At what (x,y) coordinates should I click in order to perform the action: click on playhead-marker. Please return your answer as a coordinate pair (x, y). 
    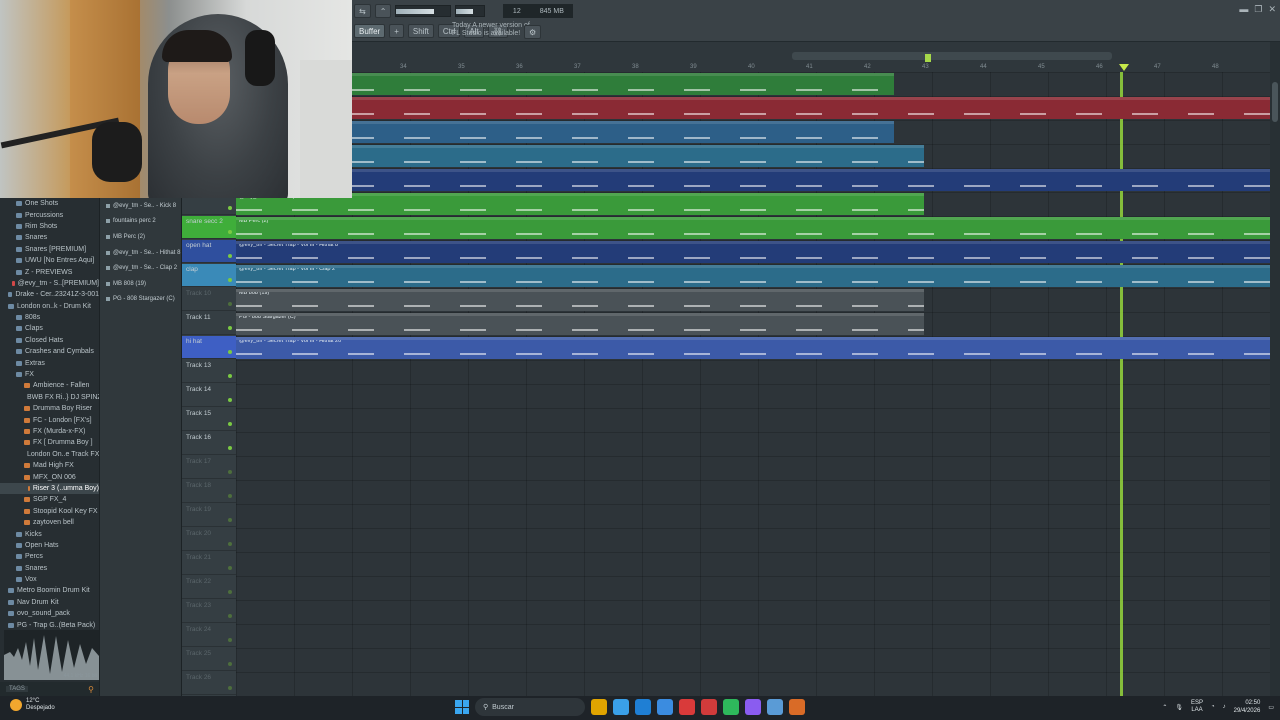
    Looking at the image, I should click on (1124, 67).